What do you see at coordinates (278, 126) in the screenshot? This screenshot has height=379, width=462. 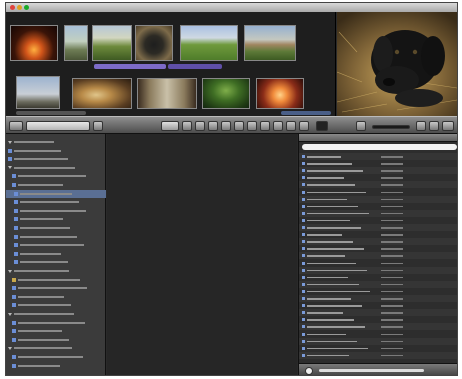 I see `adjust-button` at bounding box center [278, 126].